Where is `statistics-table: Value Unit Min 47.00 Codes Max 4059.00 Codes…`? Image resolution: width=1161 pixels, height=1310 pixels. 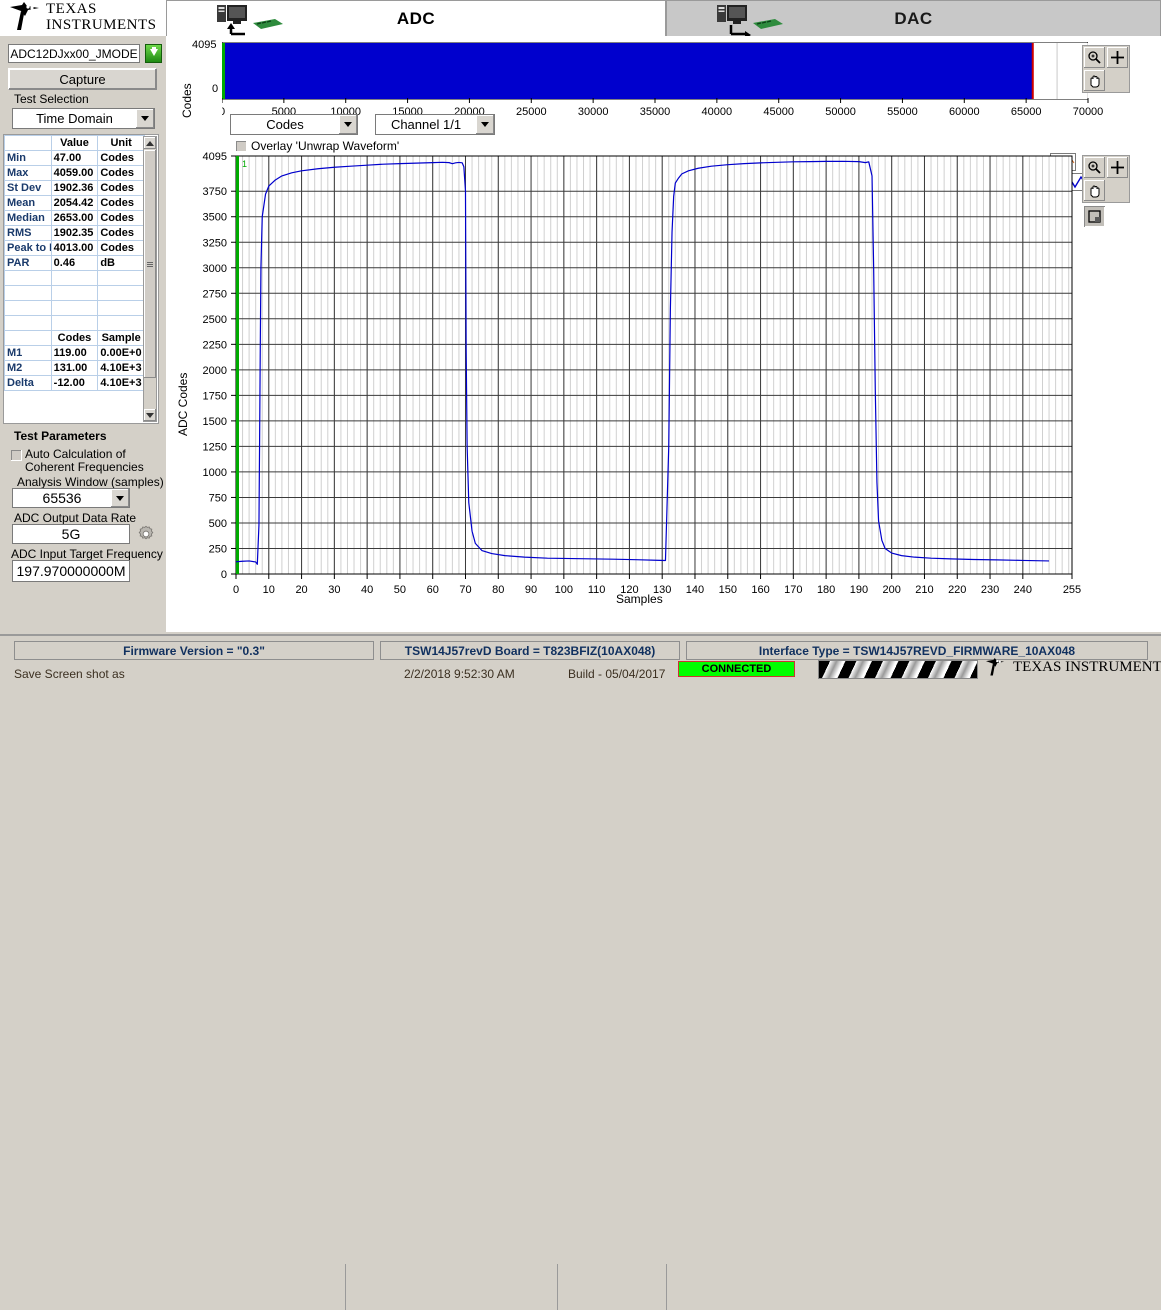 statistics-table: Value Unit Min 47.00 Codes Max 4059.00 Codes… is located at coordinates (74, 263).